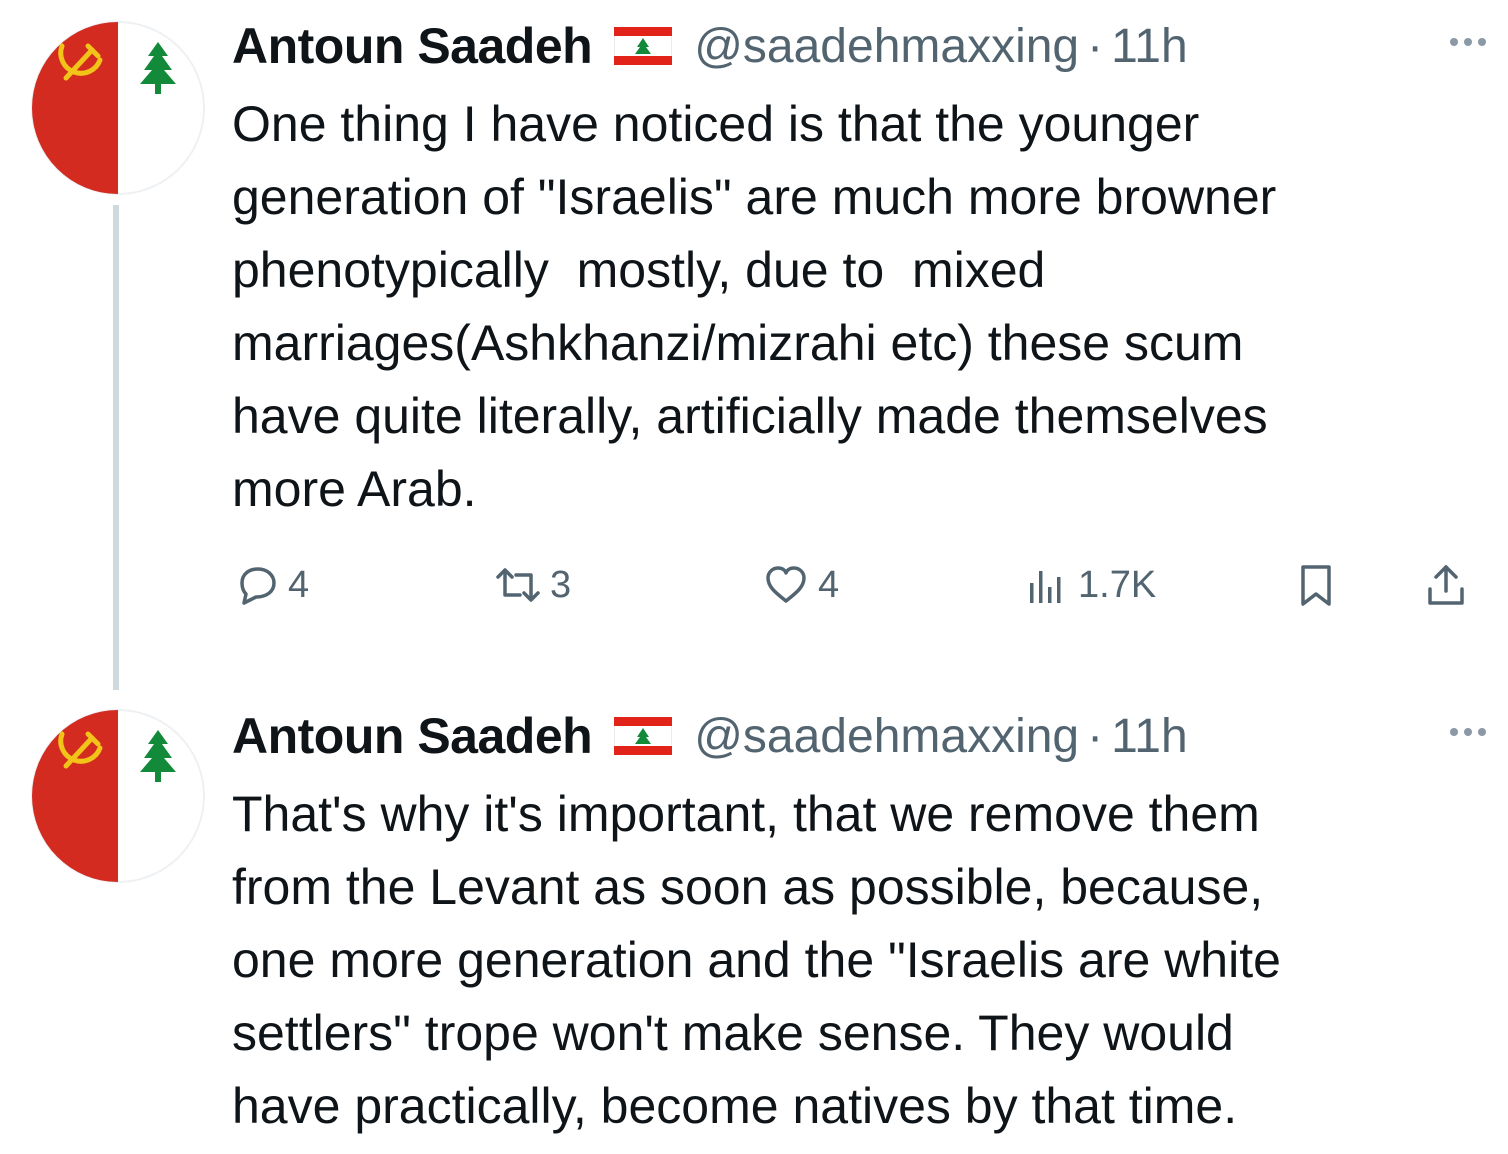 The height and width of the screenshot is (1154, 1508). What do you see at coordinates (1045, 587) in the screenshot?
I see `views-chart-icon` at bounding box center [1045, 587].